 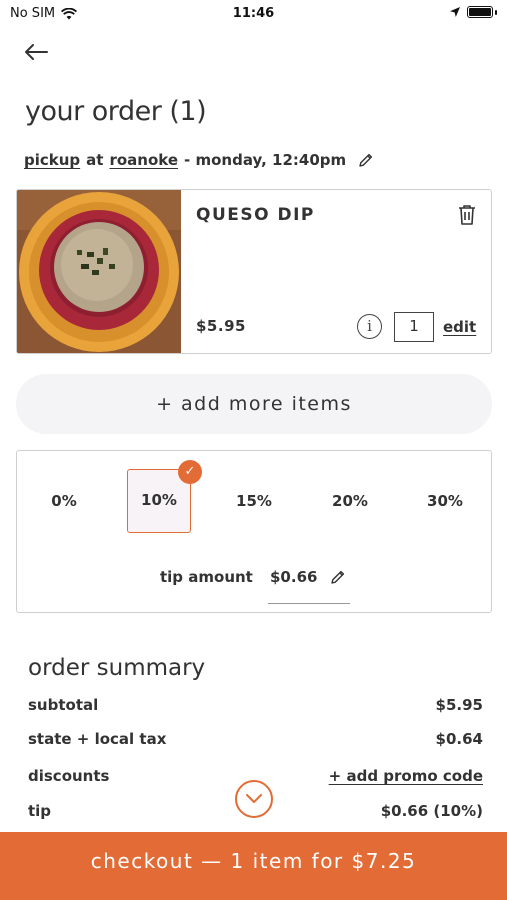 What do you see at coordinates (366, 160) in the screenshot?
I see `edit-pickup-pencil-icon` at bounding box center [366, 160].